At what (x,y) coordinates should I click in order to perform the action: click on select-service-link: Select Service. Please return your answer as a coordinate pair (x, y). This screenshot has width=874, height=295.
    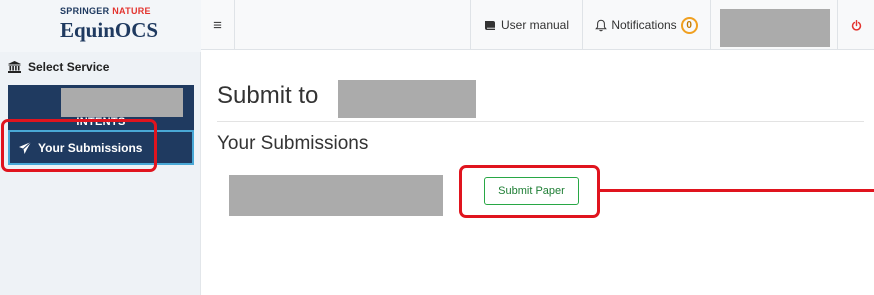
    Looking at the image, I should click on (58, 67).